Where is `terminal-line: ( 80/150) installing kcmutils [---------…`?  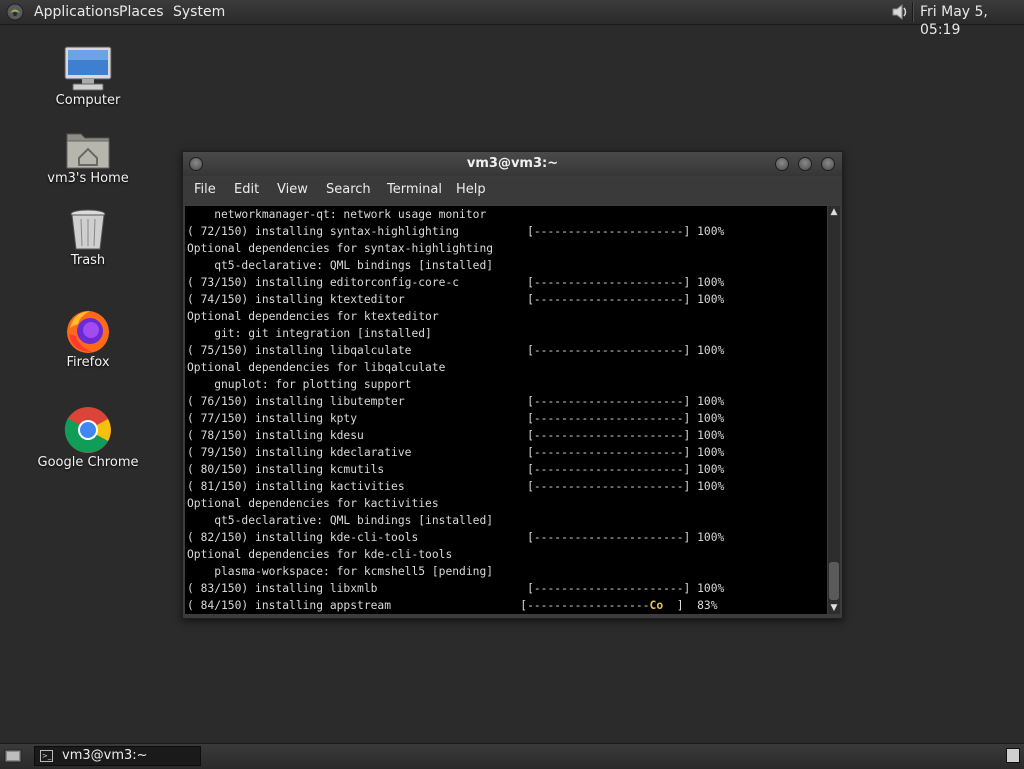
terminal-line: ( 80/150) installing kcmutils [---------… is located at coordinates (456, 469).